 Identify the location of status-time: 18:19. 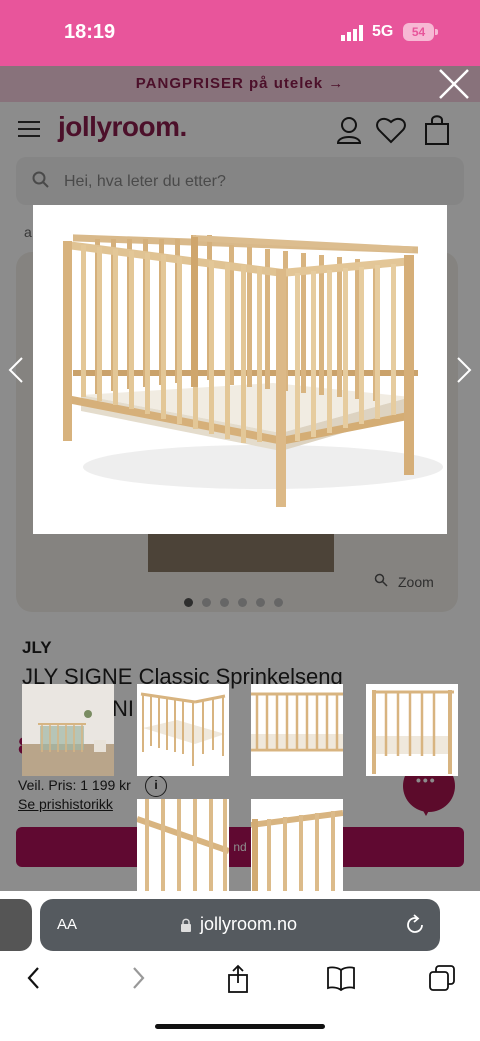
(90, 32).